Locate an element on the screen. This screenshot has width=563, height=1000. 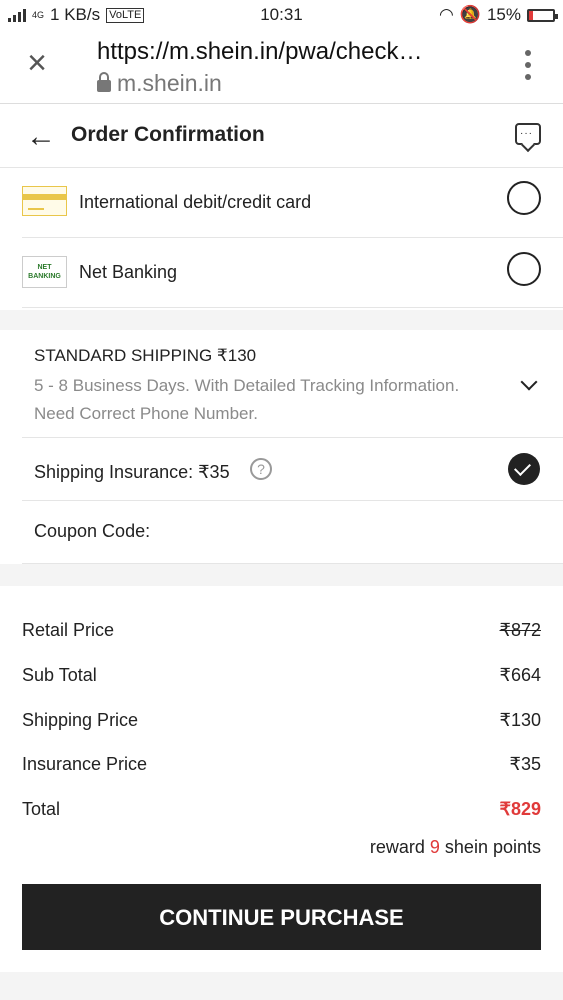
chevron-down-icon is located at coordinates (529, 382).